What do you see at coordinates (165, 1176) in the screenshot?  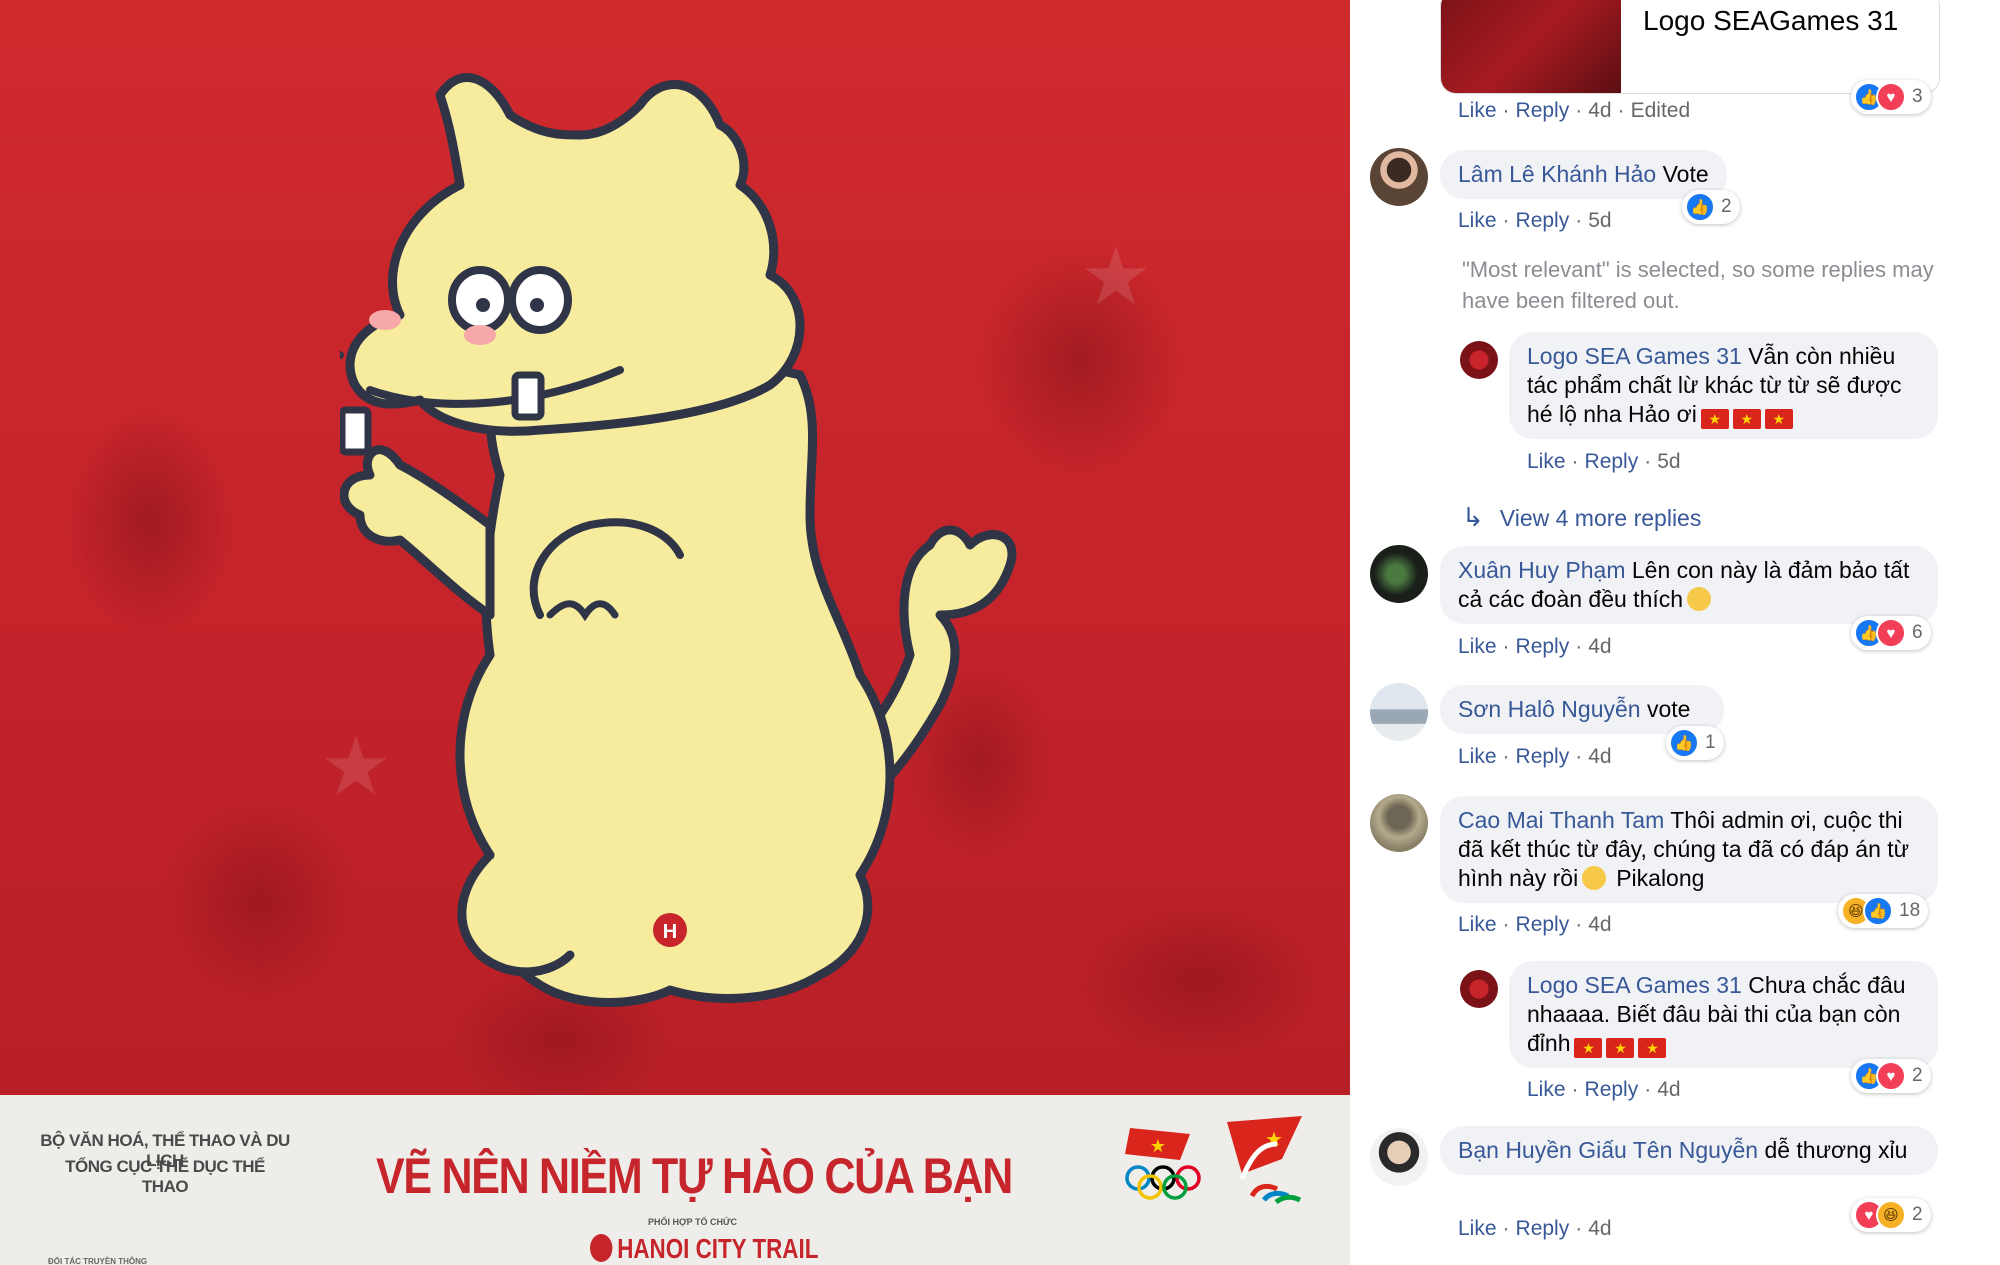 I see `ministry-subname: TỔNG CỤC THỂ DỤC THỂ THAO` at bounding box center [165, 1176].